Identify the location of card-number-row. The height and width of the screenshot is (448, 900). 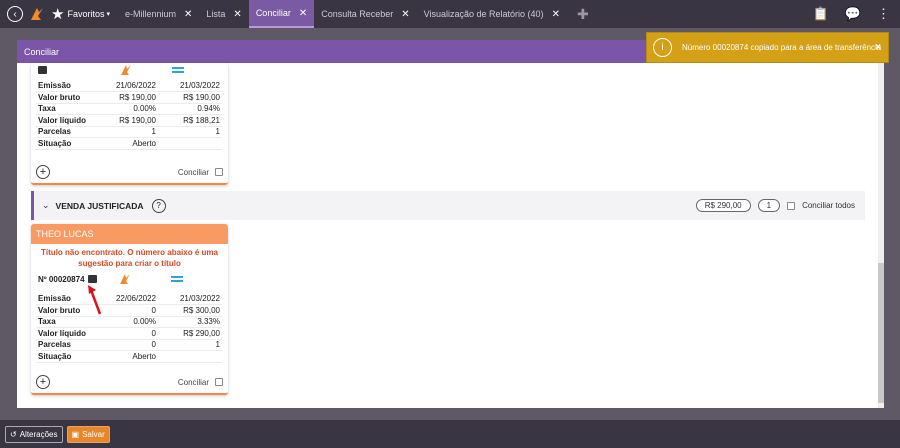
(129, 70).